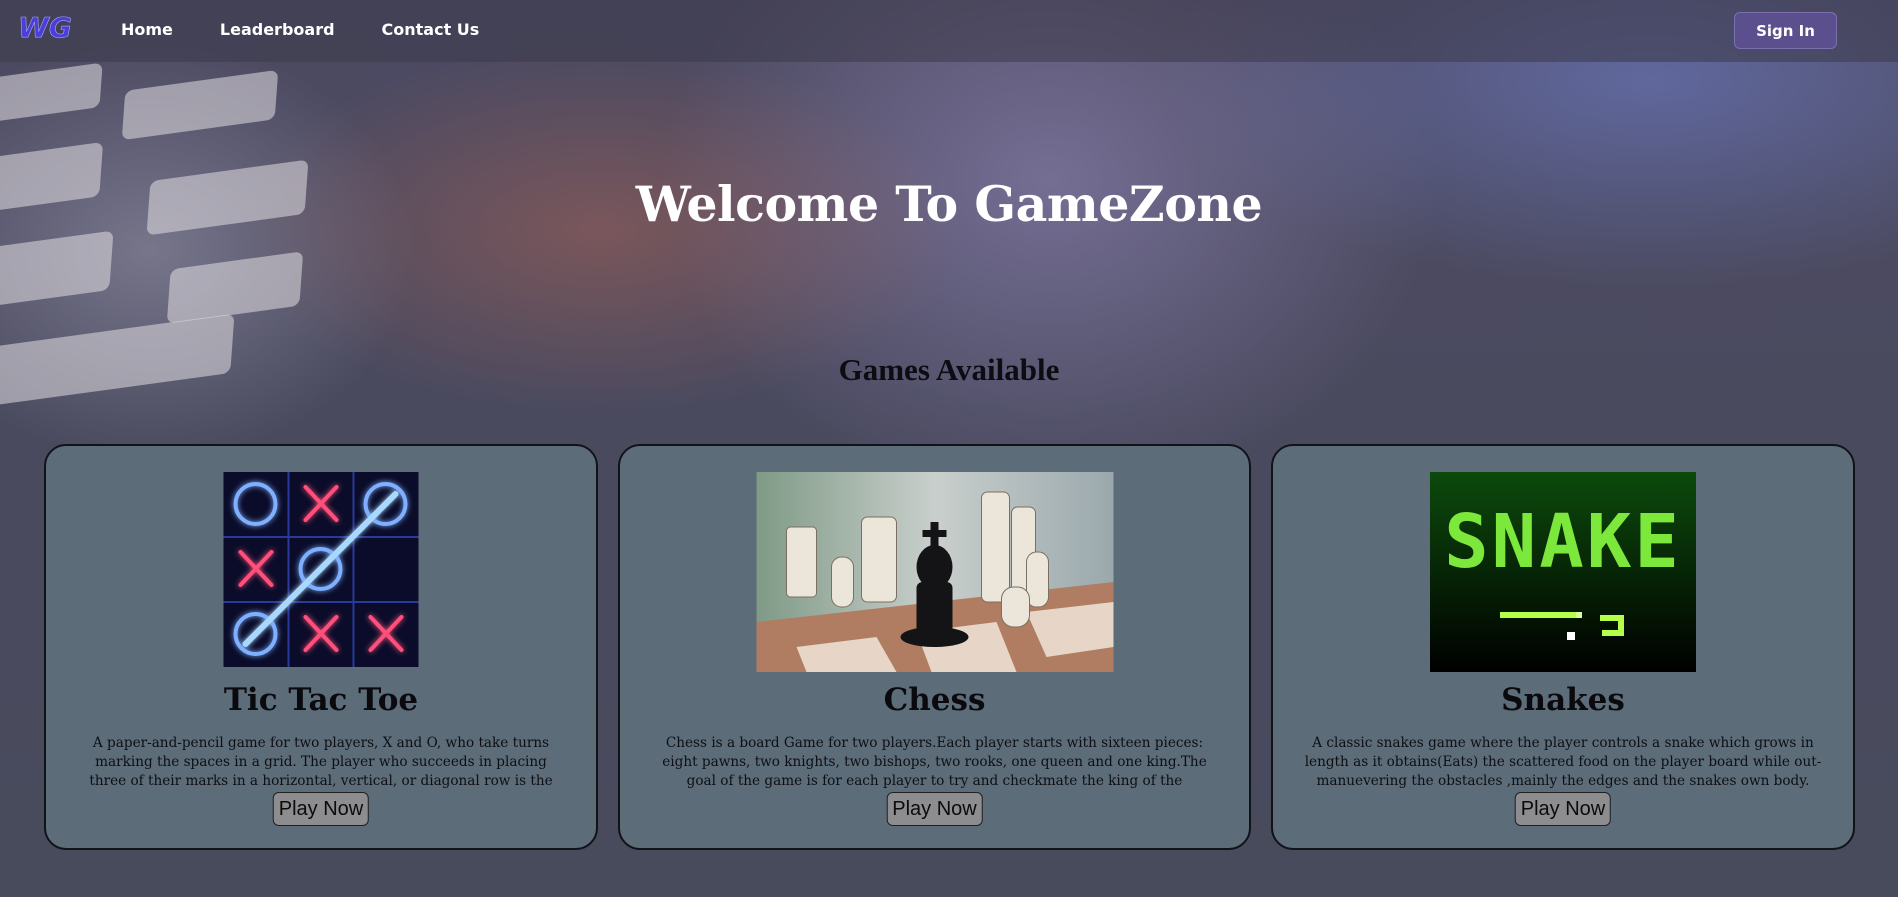 The image size is (1898, 897). Describe the element at coordinates (949, 204) in the screenshot. I see `hero-title: Welcome To GameZone` at that location.